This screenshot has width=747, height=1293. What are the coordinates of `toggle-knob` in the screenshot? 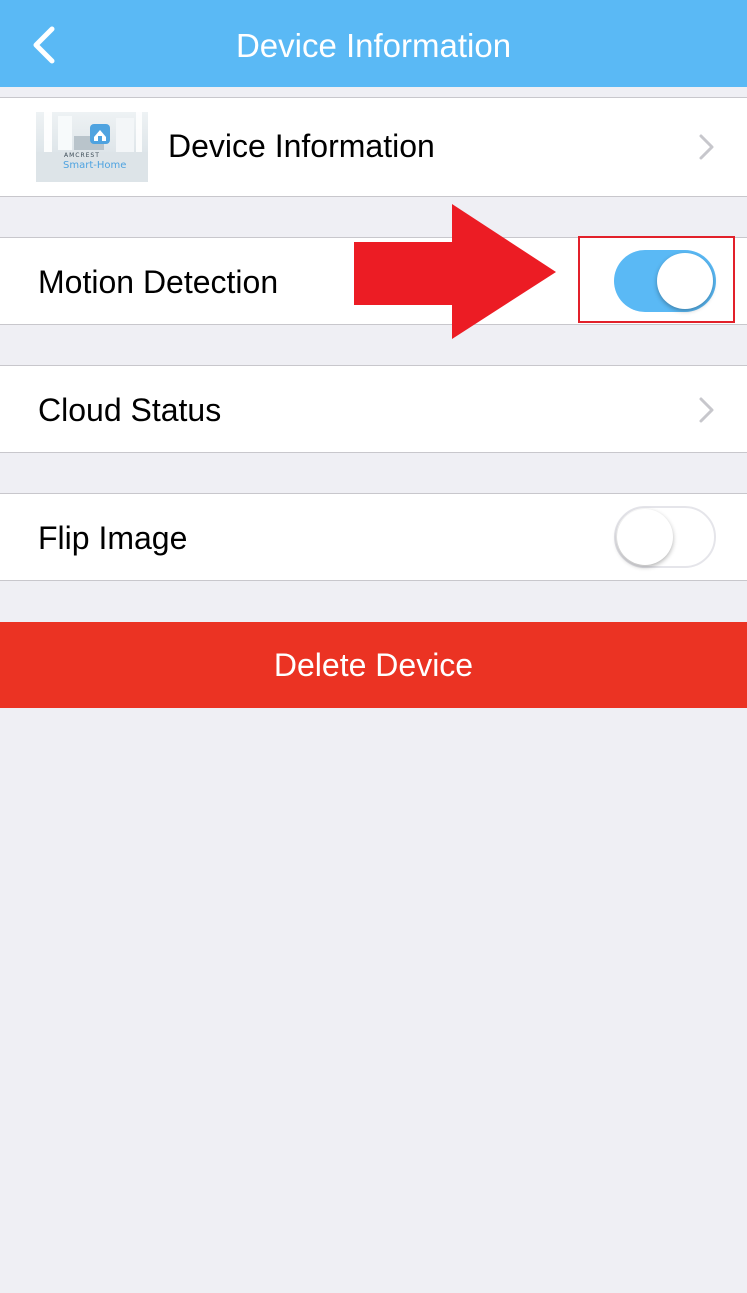 It's located at (645, 537).